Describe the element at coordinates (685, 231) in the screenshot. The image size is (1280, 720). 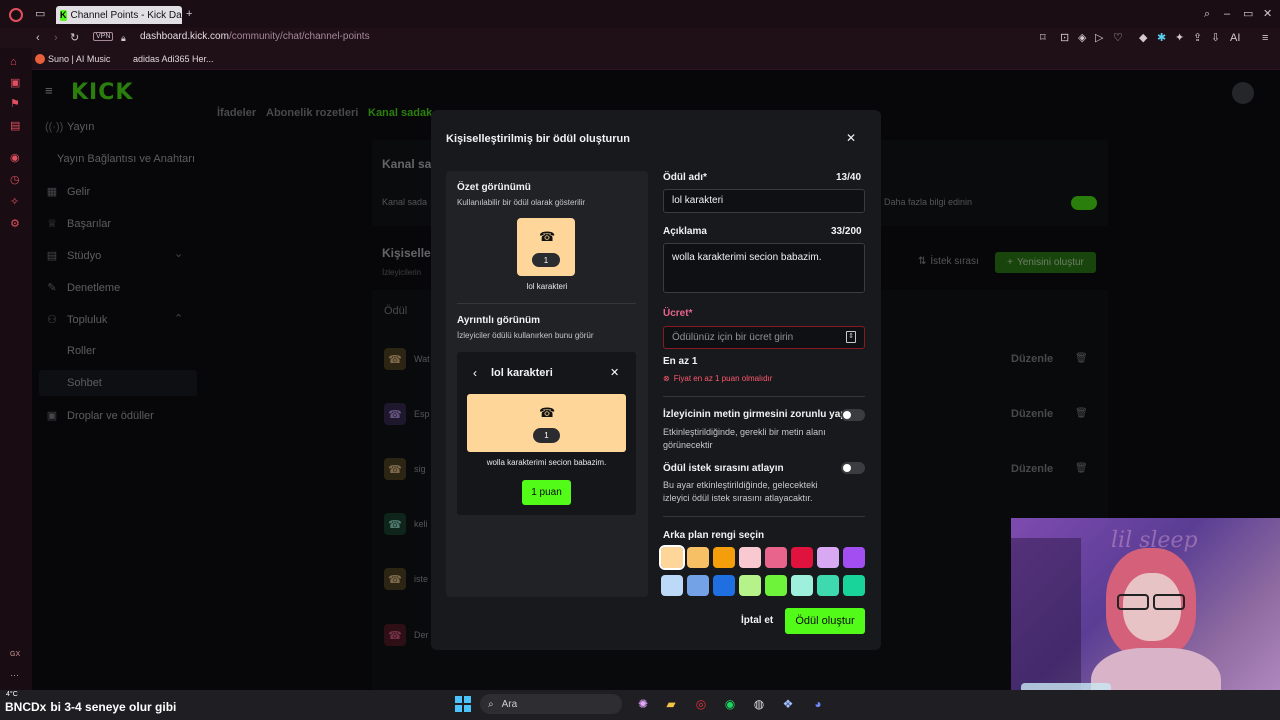
I see `description-label: Açıklama` at that location.